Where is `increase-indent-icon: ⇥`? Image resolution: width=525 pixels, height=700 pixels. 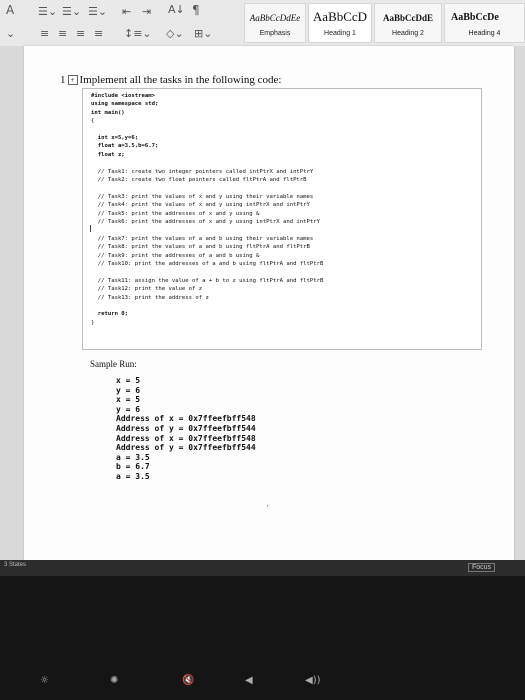 increase-indent-icon: ⇥ is located at coordinates (146, 12).